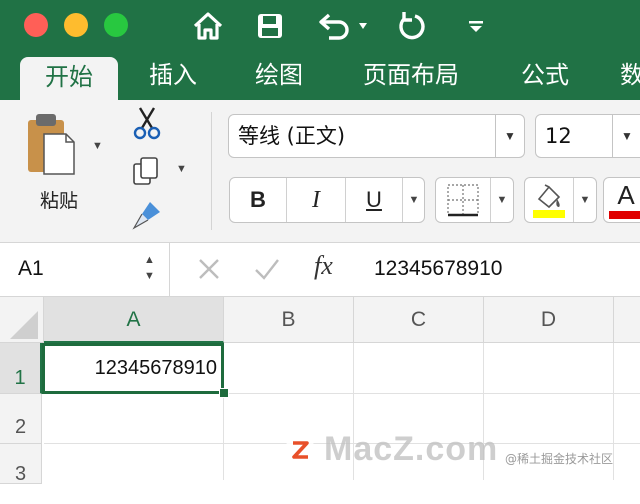 The width and height of the screenshot is (640, 504). I want to click on name-box: A1 ▲ ▼, so click(85, 269).